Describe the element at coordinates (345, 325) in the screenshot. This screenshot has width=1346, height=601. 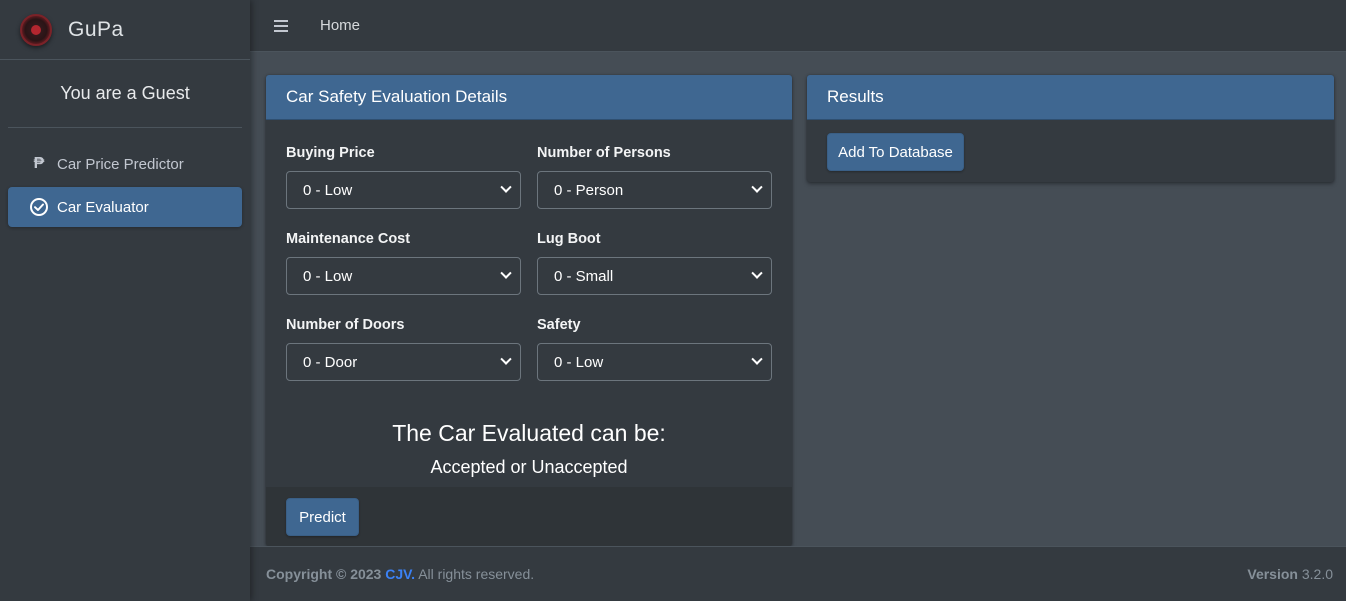
I see `doors-label: Number of Doors` at that location.